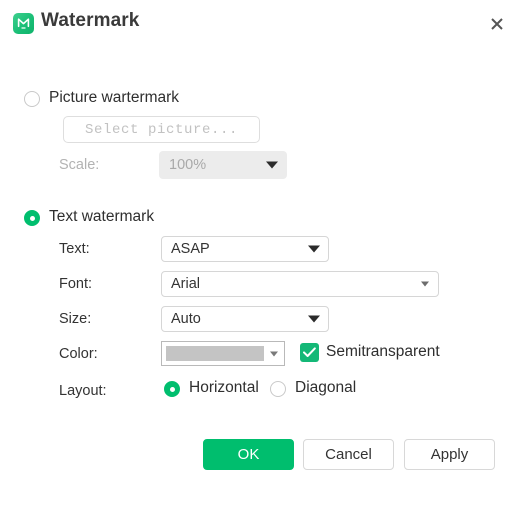 Image resolution: width=523 pixels, height=506 pixels. What do you see at coordinates (76, 284) in the screenshot?
I see `font-label: Font:` at bounding box center [76, 284].